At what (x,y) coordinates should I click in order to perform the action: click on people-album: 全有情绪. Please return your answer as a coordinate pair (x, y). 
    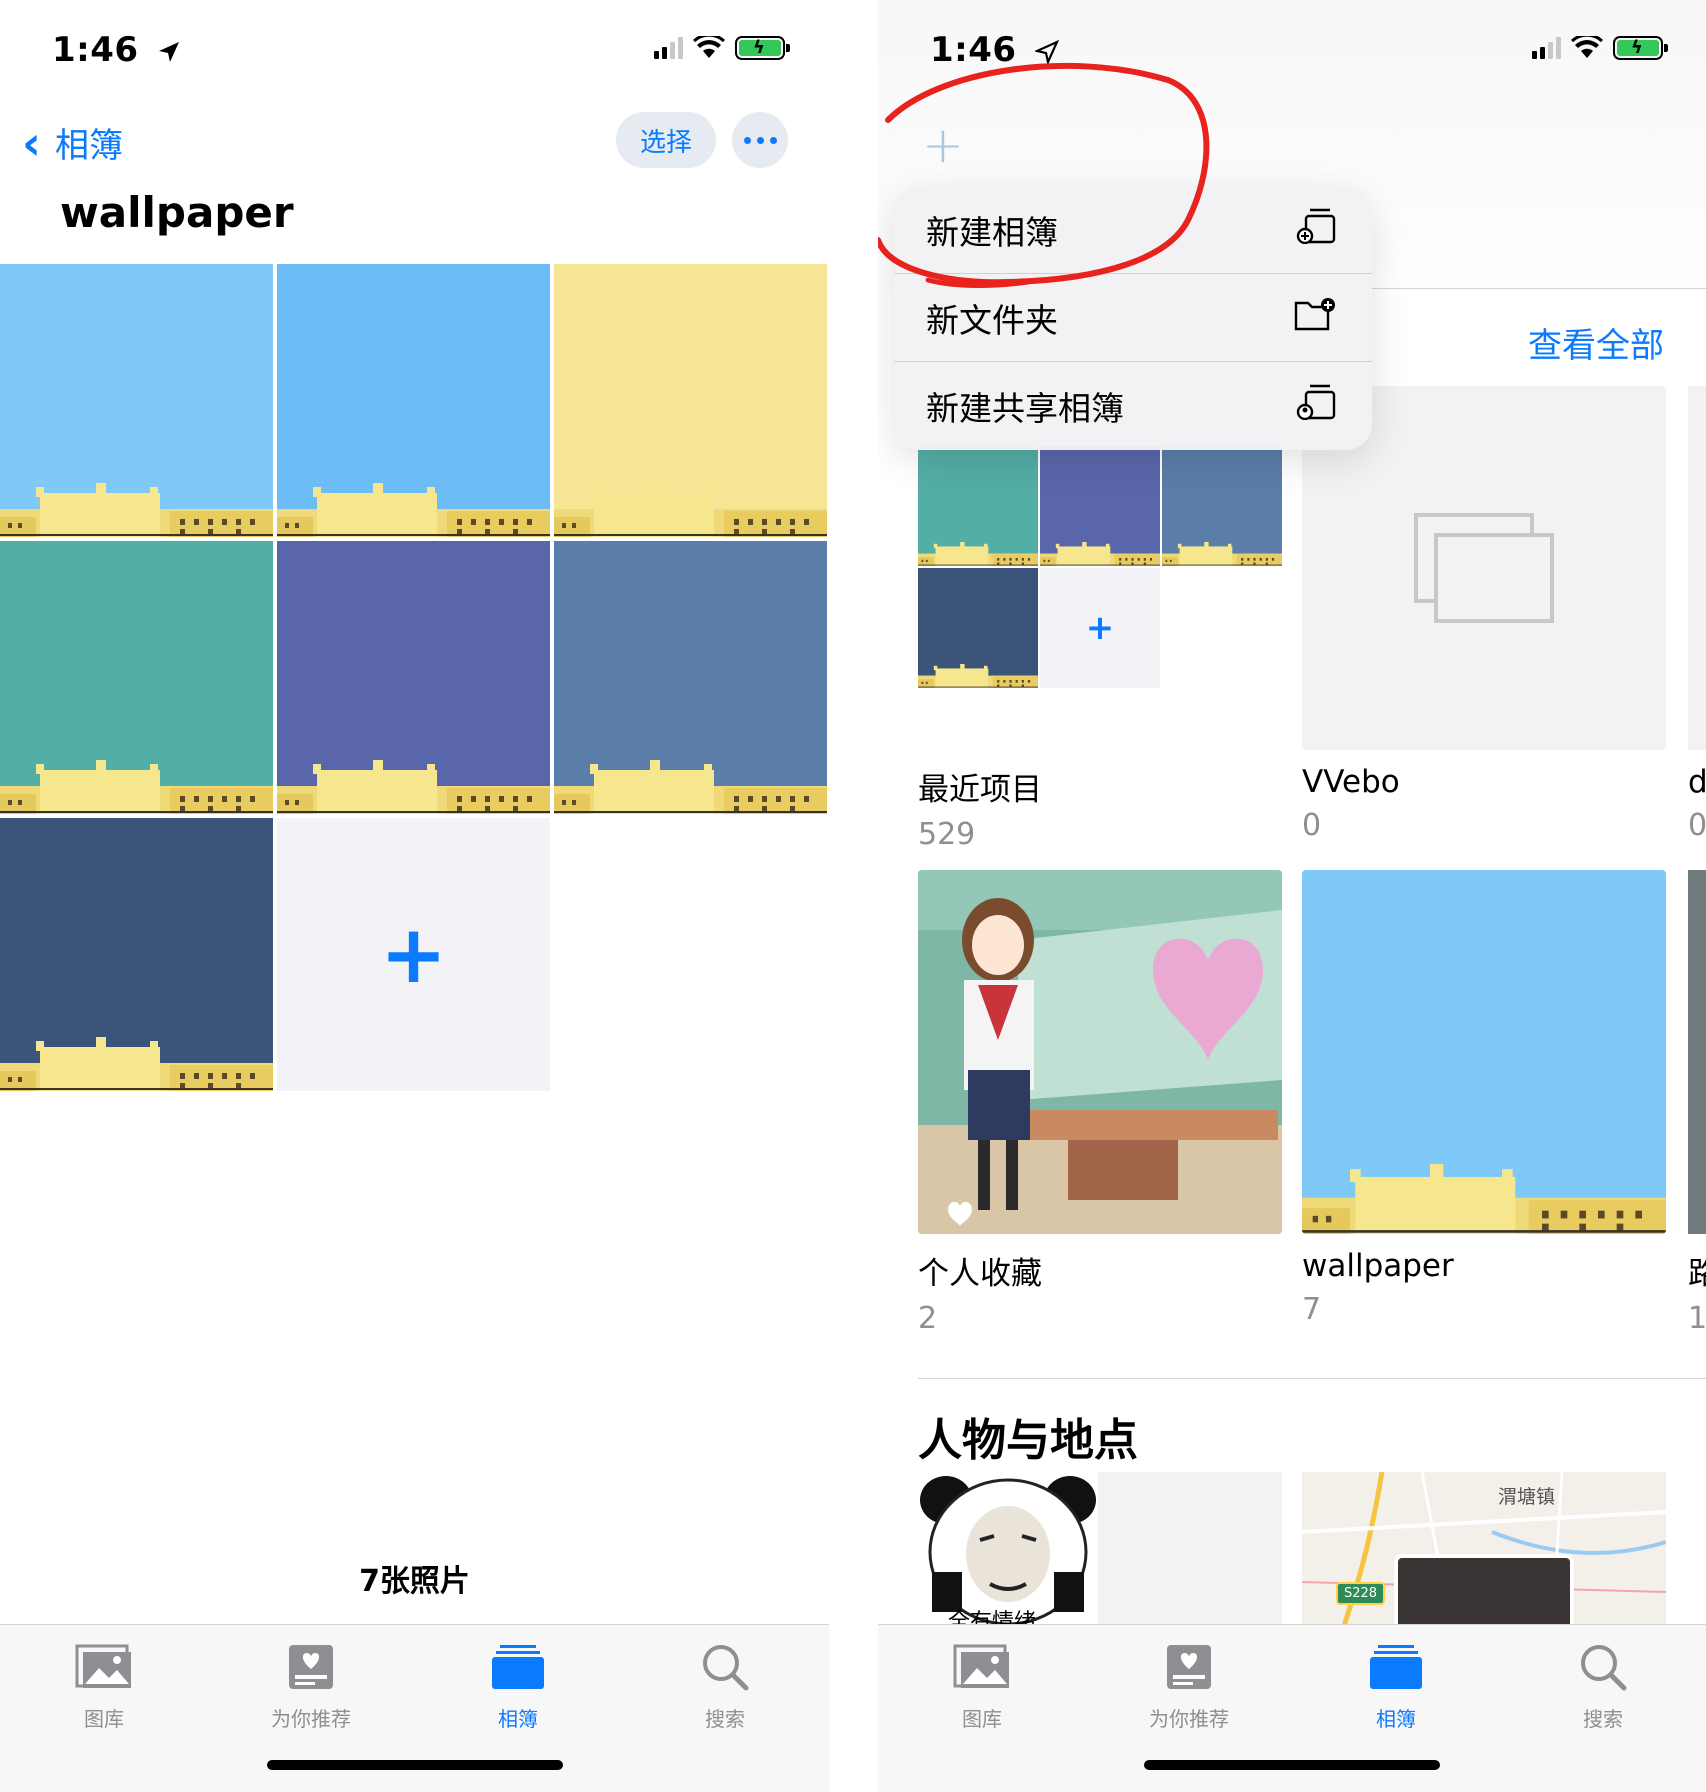
    Looking at the image, I should click on (1100, 1552).